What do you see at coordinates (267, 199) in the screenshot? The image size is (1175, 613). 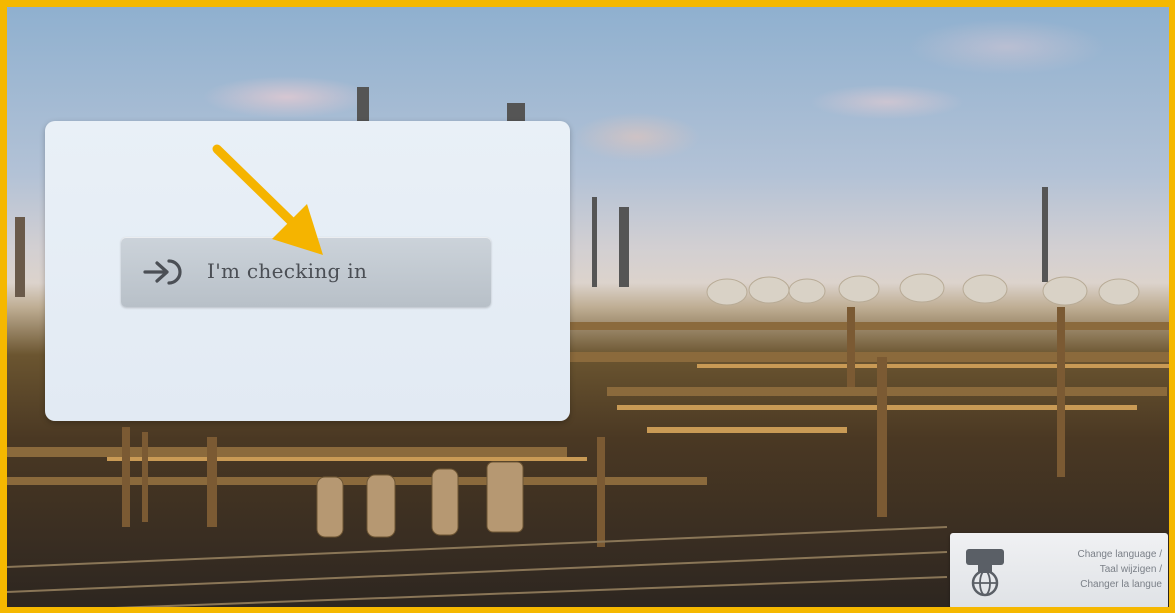 I see `annotation-arrow` at bounding box center [267, 199].